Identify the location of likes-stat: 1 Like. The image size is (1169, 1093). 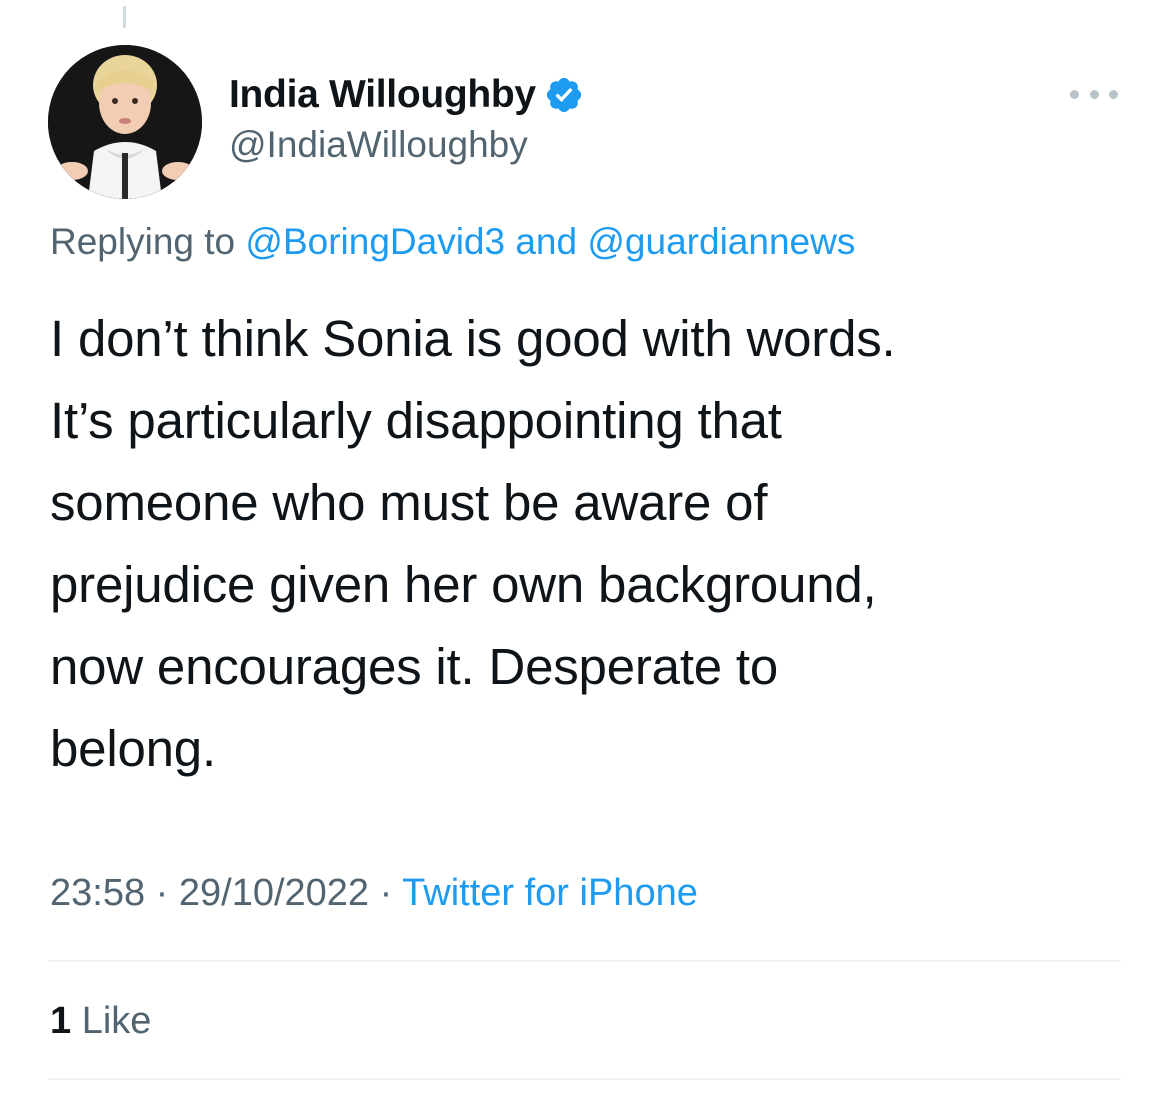
(100, 1021).